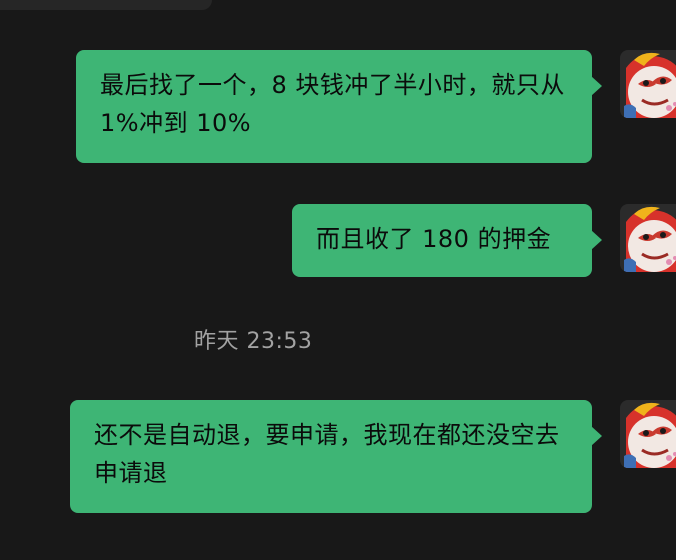  I want to click on message-text-1: 最后找了一个，8 块钱冲了半小时，就只从 1%冲到 10%, so click(332, 104).